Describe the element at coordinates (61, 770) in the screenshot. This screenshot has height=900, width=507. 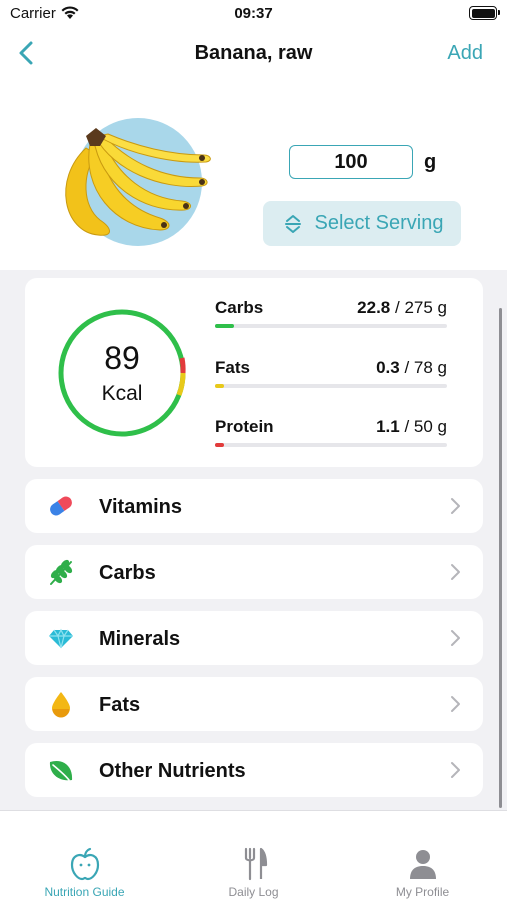
I see `leaf-icon` at that location.